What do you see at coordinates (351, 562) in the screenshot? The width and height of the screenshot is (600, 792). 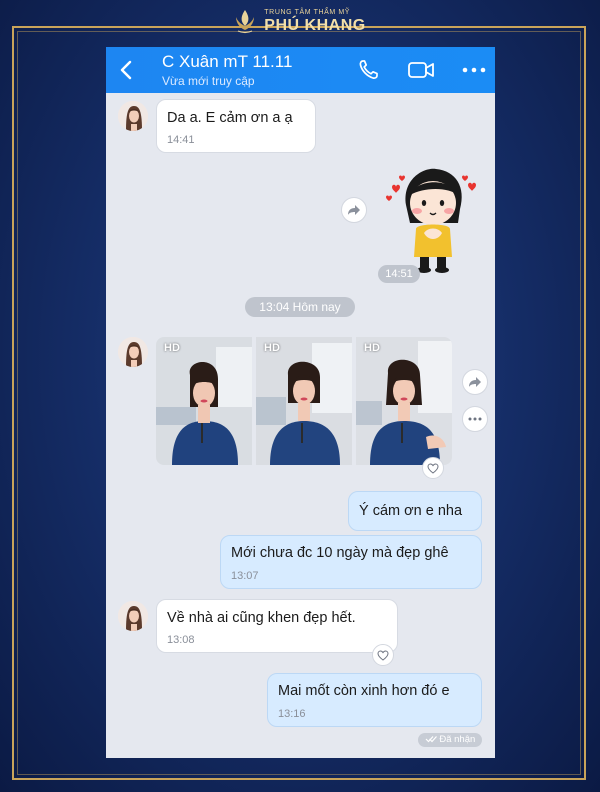 I see `outgoing-message-bubble: Mới chưa đc 10 ngày mà đẹp ghê 13:07` at bounding box center [351, 562].